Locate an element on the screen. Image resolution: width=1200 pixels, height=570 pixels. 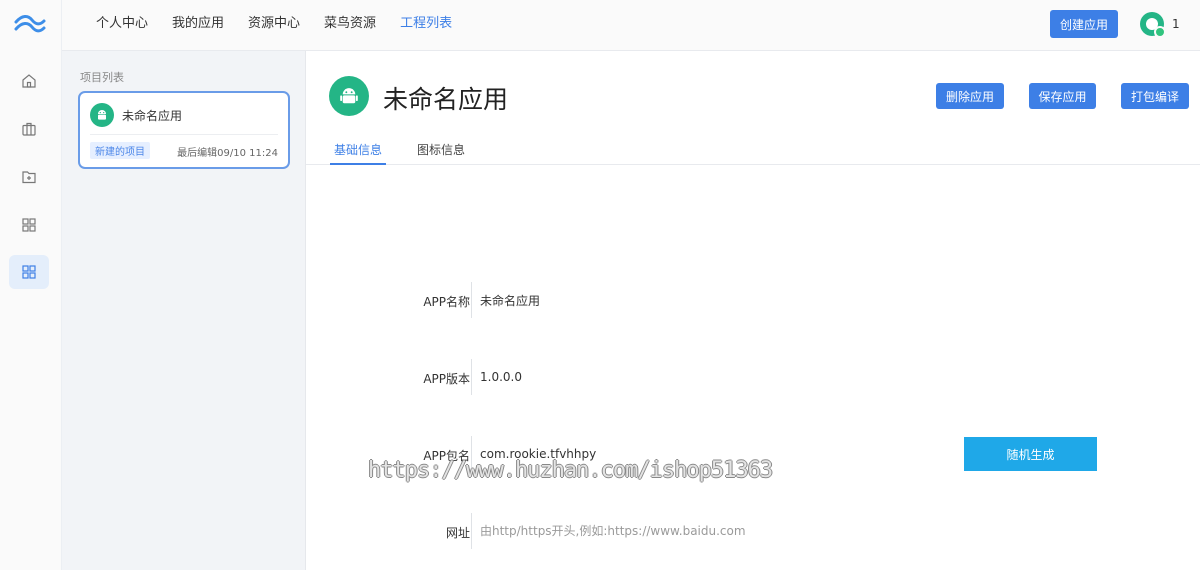
form-row-app-name: APP名称 is located at coordinates (753, 300).